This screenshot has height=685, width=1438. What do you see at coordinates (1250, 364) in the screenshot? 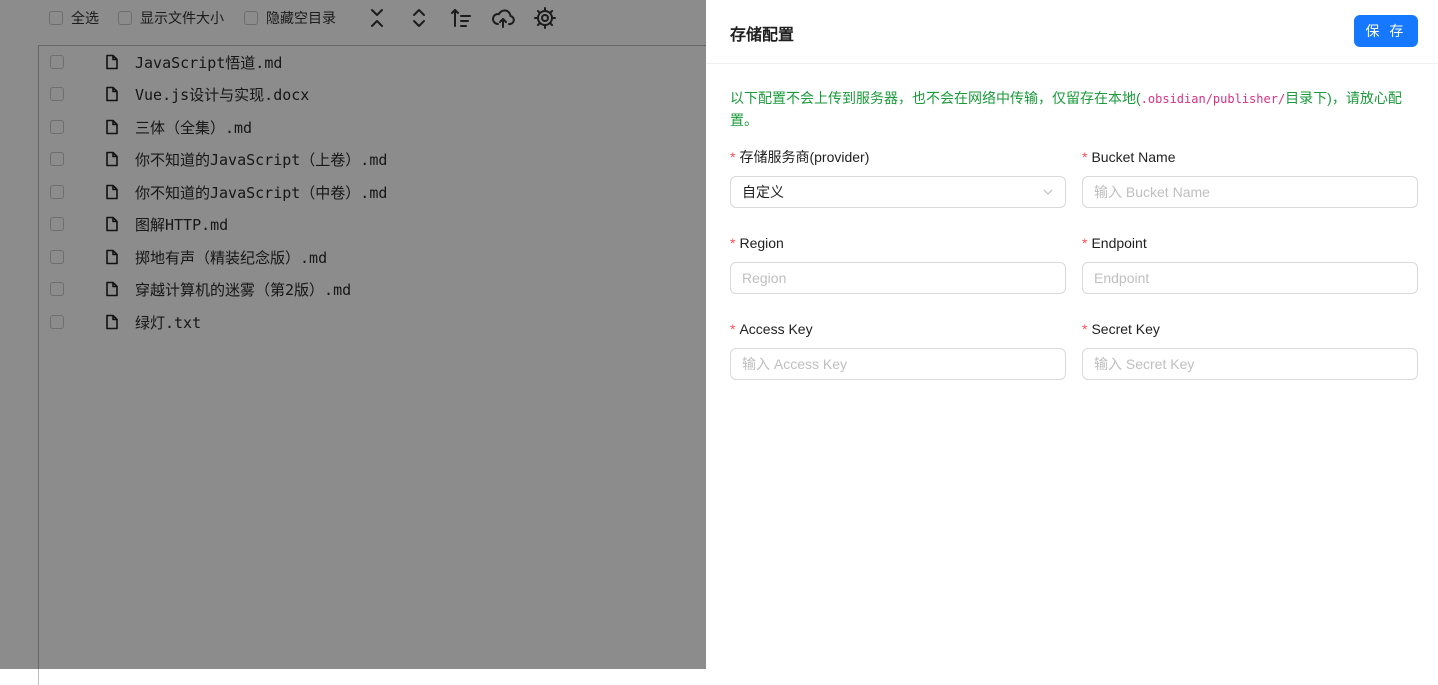
I see `secret-key-input` at bounding box center [1250, 364].